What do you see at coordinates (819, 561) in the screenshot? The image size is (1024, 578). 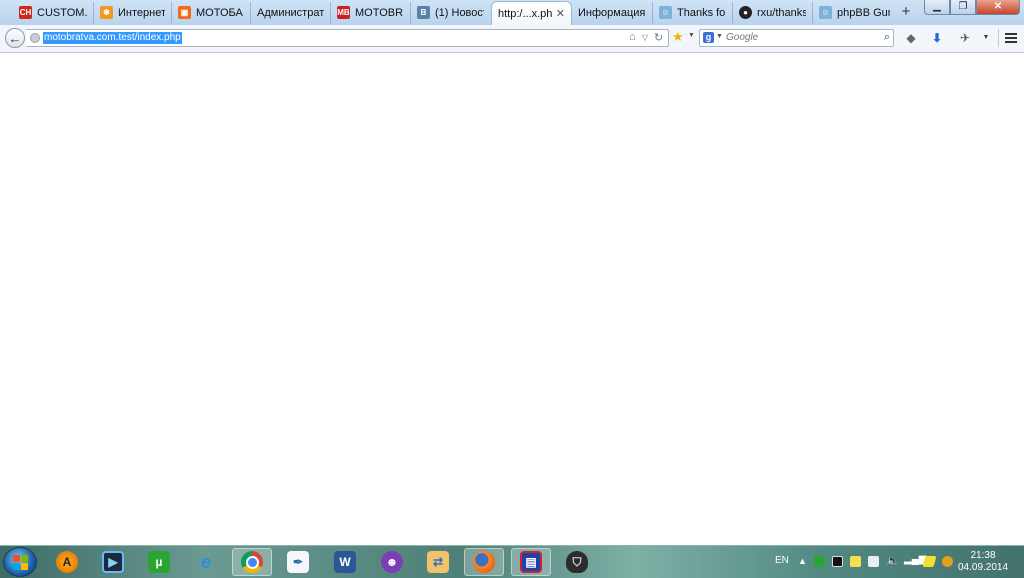 I see `utorrent-tray-icon` at bounding box center [819, 561].